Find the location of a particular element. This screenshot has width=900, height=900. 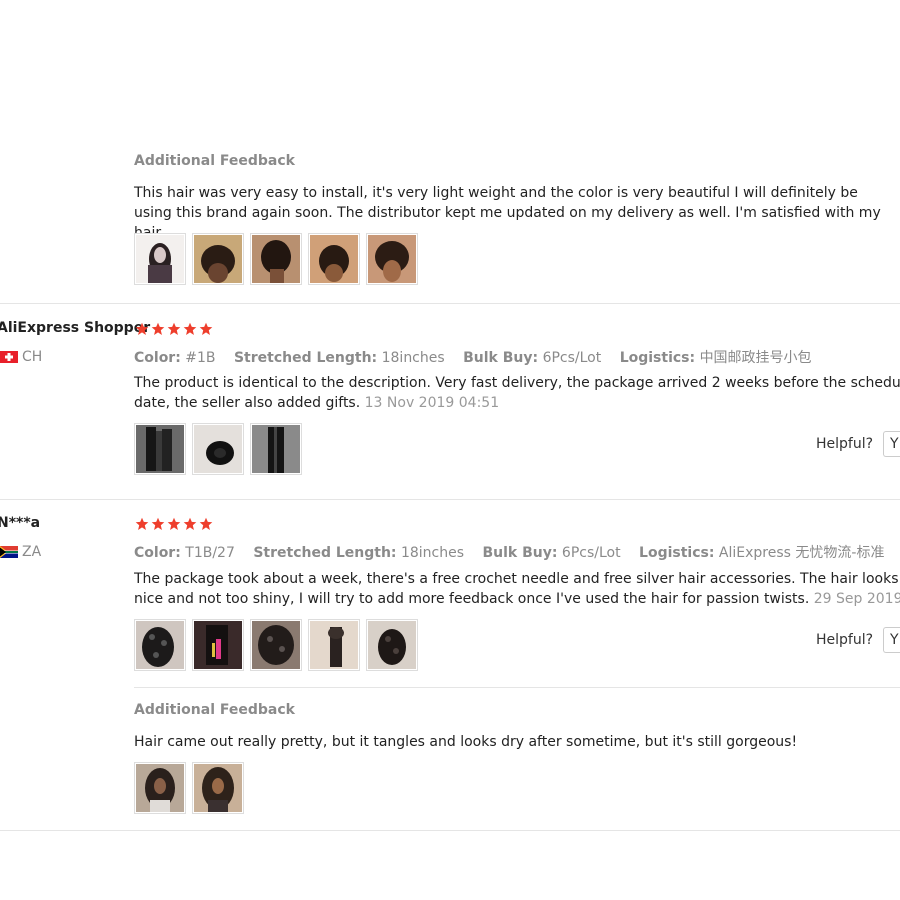

reviewer-country: CH is located at coordinates (21, 357).